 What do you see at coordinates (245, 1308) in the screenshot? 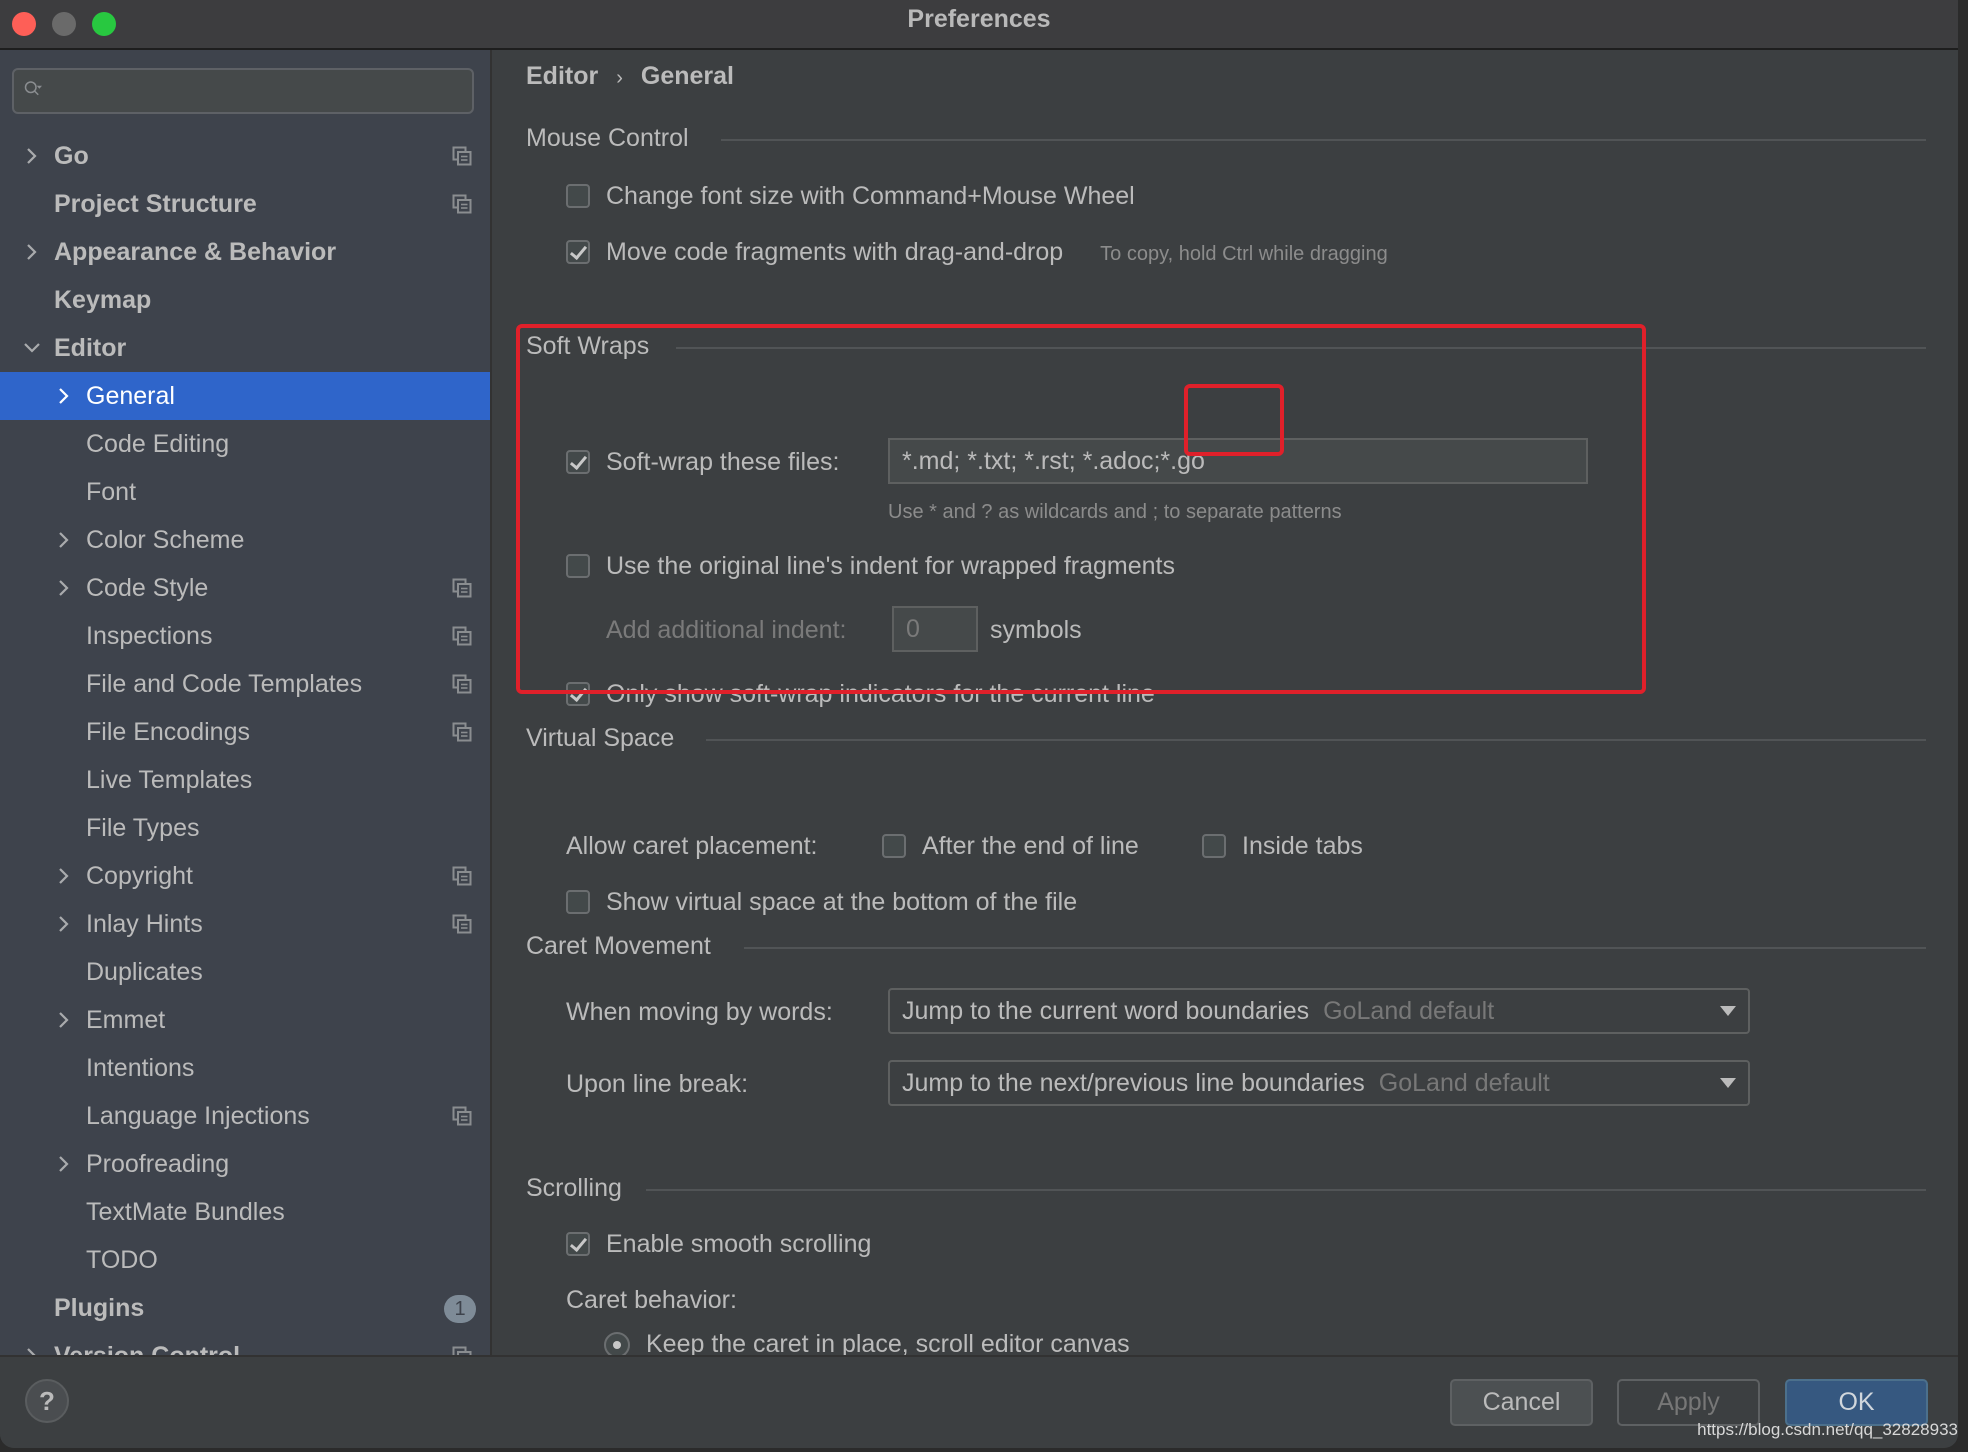
I see `sidebar-item: Plugins 1` at bounding box center [245, 1308].